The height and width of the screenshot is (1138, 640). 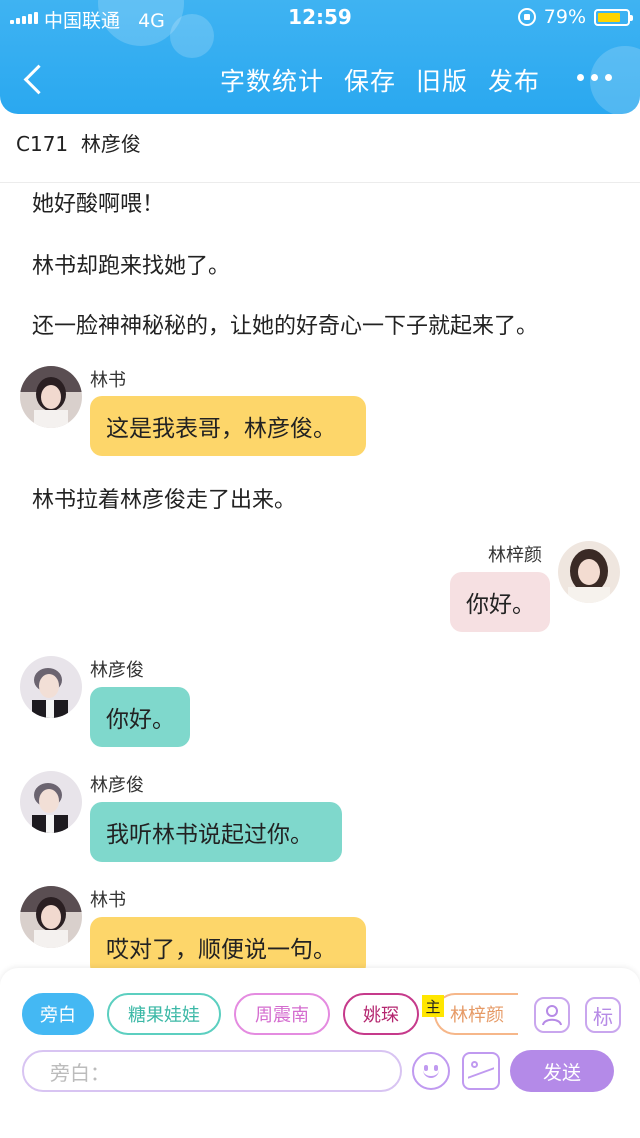 What do you see at coordinates (431, 1071) in the screenshot?
I see `emoji-icon` at bounding box center [431, 1071].